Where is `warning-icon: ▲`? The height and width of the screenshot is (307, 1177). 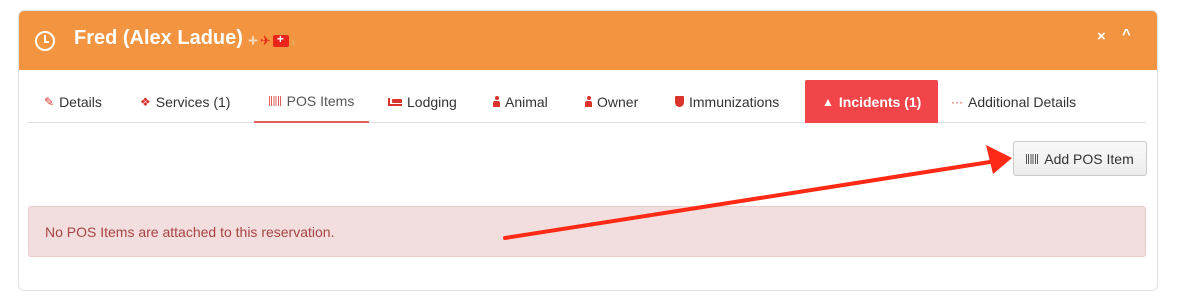 warning-icon: ▲ is located at coordinates (828, 101).